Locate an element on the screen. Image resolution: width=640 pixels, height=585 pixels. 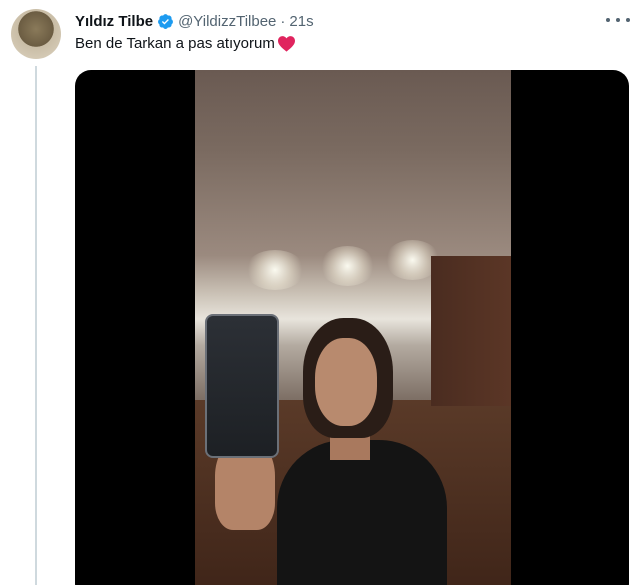
tweet-text: Ben de Tarkan a pas atıyorum is located at coordinates (185, 43).